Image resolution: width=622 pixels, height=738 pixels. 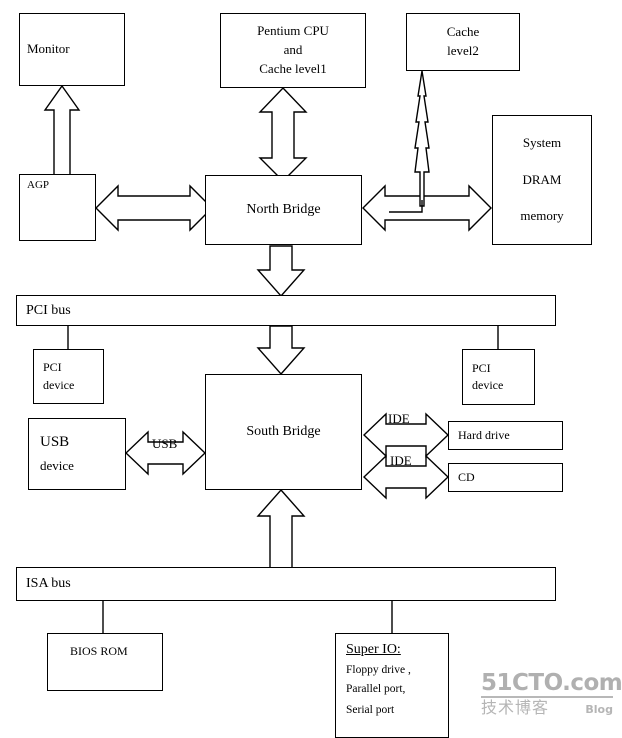 I want to click on arrow-northbridge-dram, so click(x=427, y=208).